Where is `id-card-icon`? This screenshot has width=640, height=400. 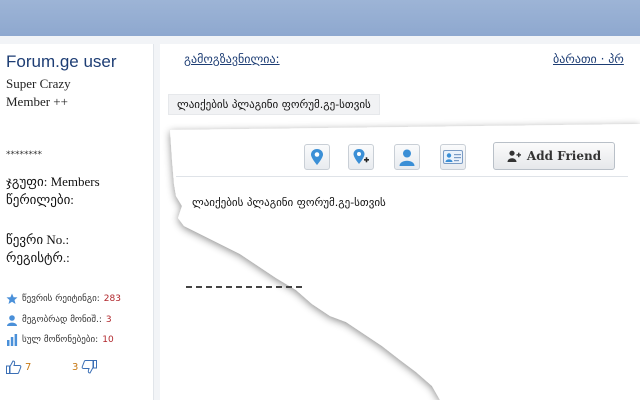 id-card-icon is located at coordinates (453, 157).